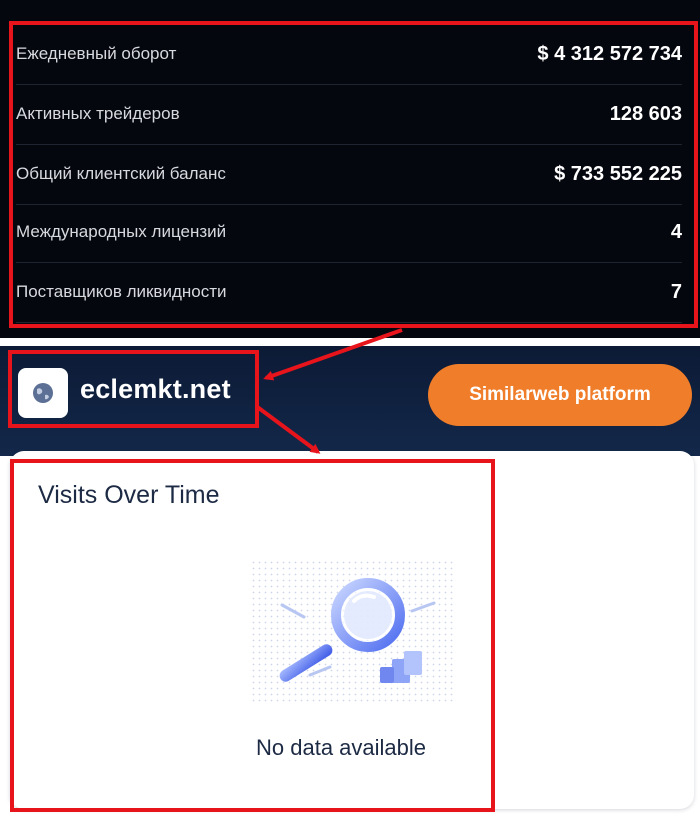 The height and width of the screenshot is (827, 700). I want to click on stat-label: Общий клиентский баланс, so click(121, 173).